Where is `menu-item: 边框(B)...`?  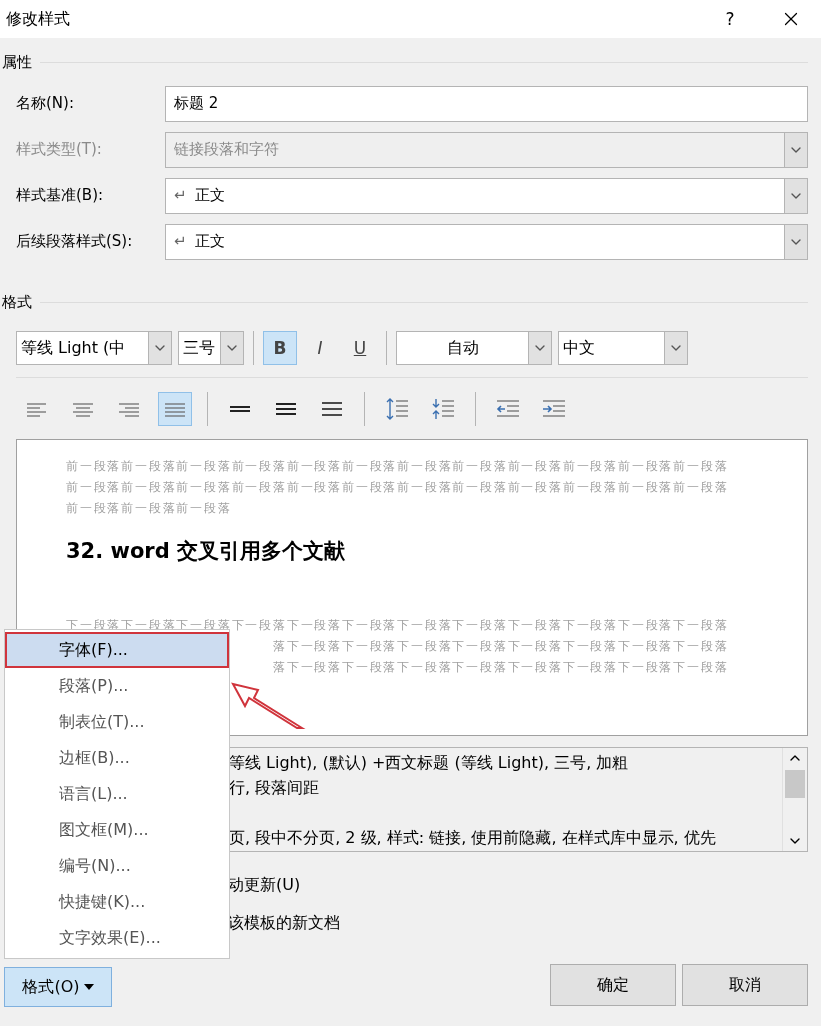
menu-item: 边框(B)... is located at coordinates (117, 758).